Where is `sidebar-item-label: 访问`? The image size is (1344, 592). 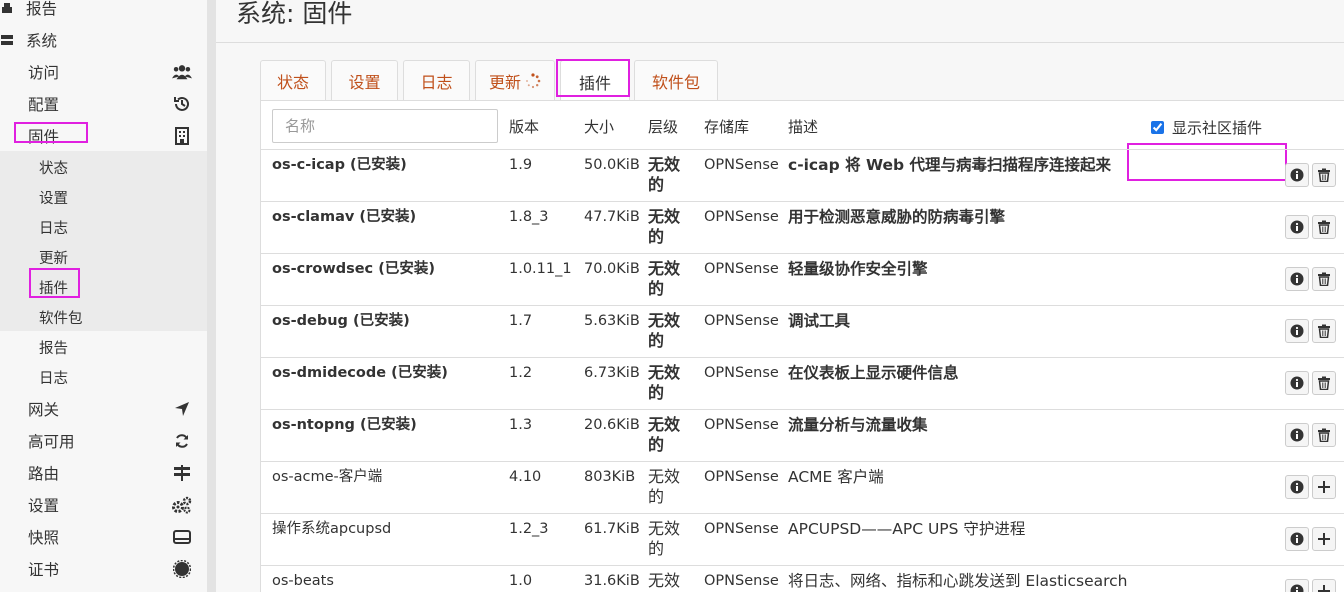
sidebar-item-label: 访问 is located at coordinates (44, 73).